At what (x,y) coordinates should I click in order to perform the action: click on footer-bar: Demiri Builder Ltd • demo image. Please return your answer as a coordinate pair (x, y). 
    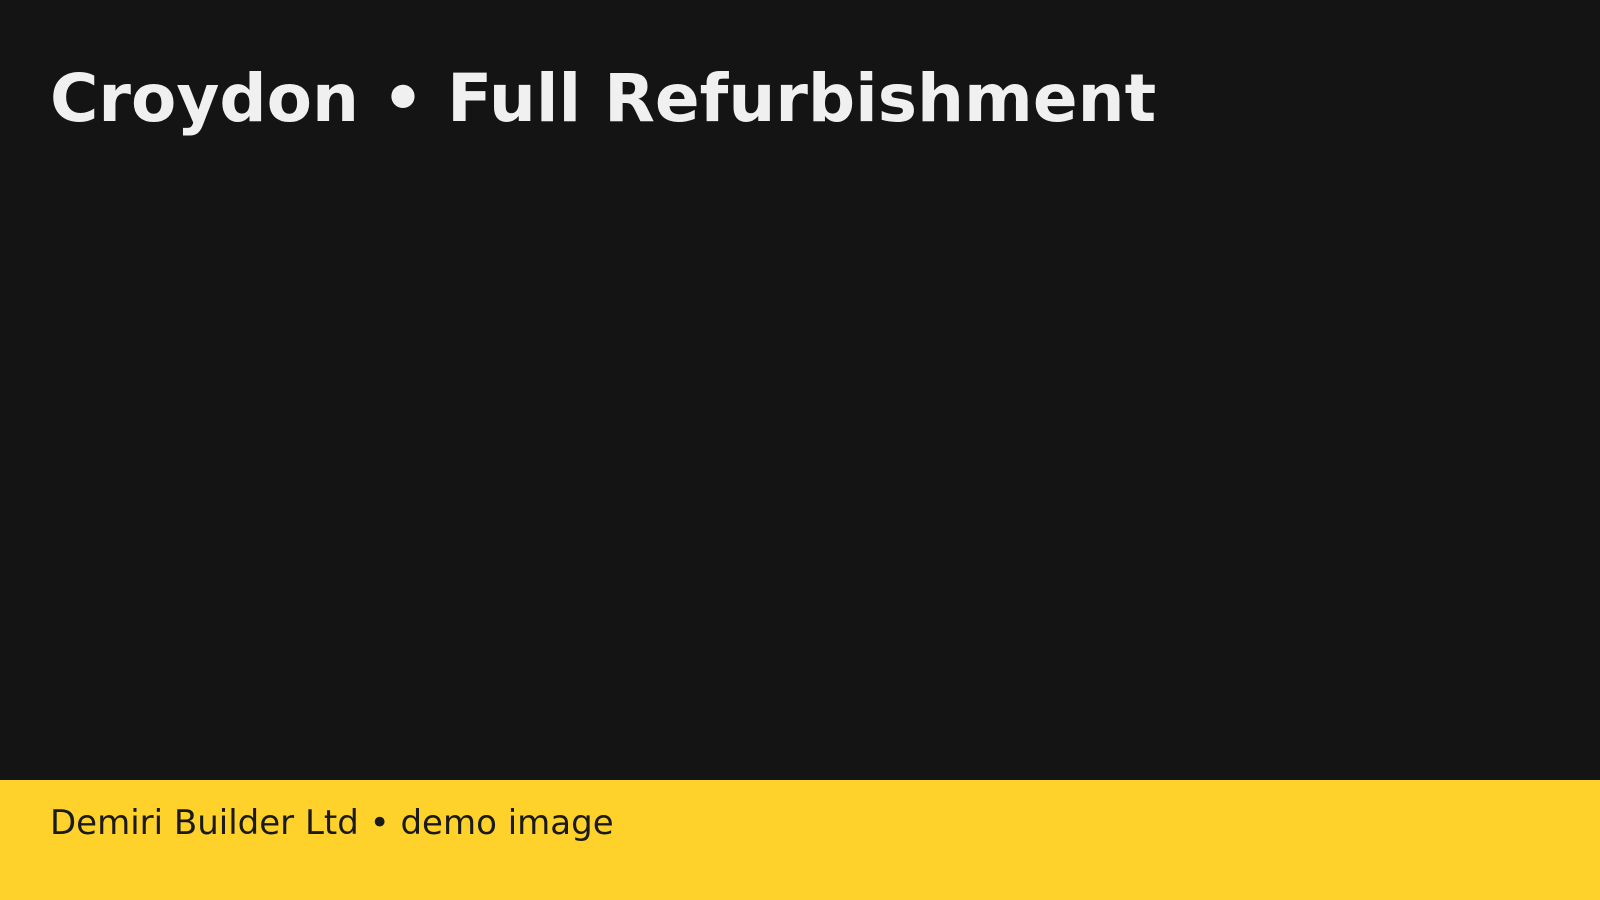
    Looking at the image, I should click on (800, 840).